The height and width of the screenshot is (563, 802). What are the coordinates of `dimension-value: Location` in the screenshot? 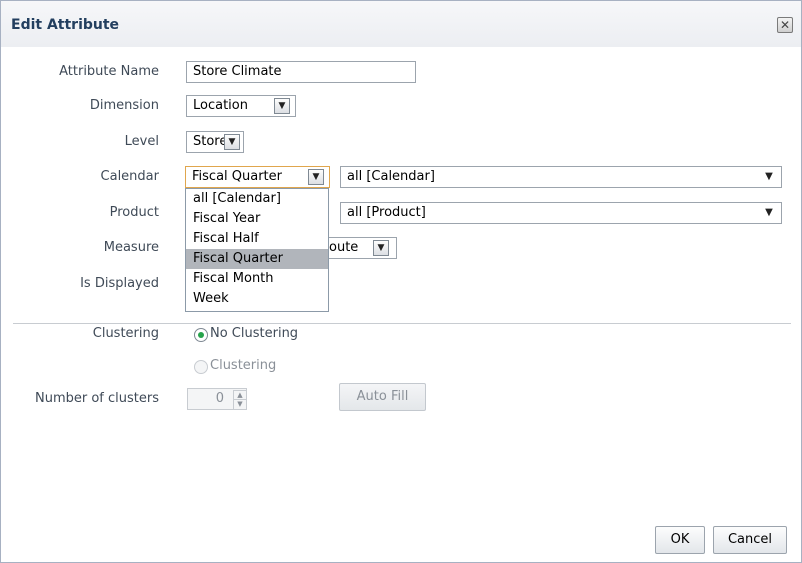 It's located at (220, 105).